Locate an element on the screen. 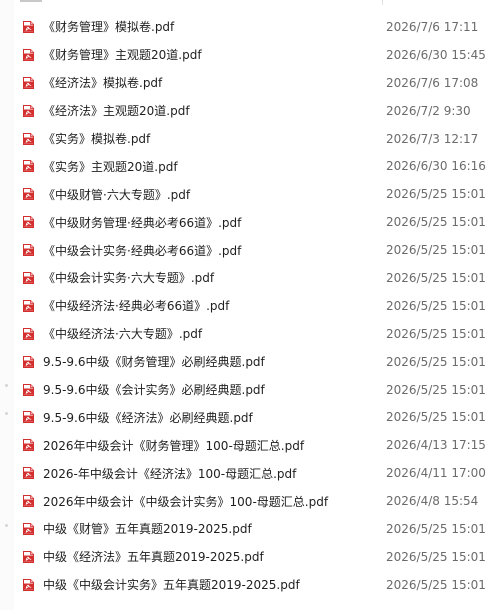  file-name: 《经济法》主观题20道.pdf is located at coordinates (116, 111).